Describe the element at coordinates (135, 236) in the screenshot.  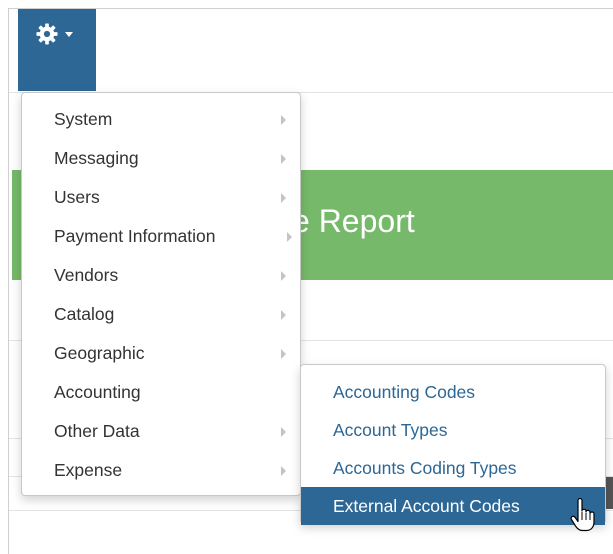
I see `menu-item-label: Payment Information` at that location.